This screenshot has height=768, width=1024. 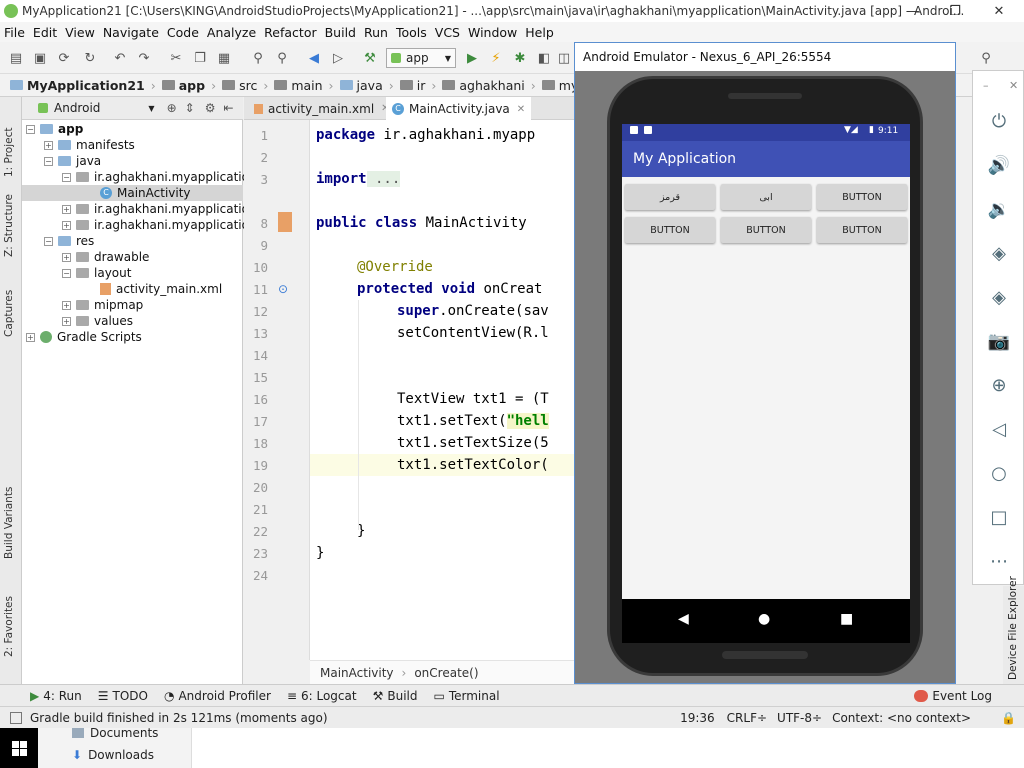 I want to click on breadcrumb-project: MyApplication21 ›, so click(x=83, y=85).